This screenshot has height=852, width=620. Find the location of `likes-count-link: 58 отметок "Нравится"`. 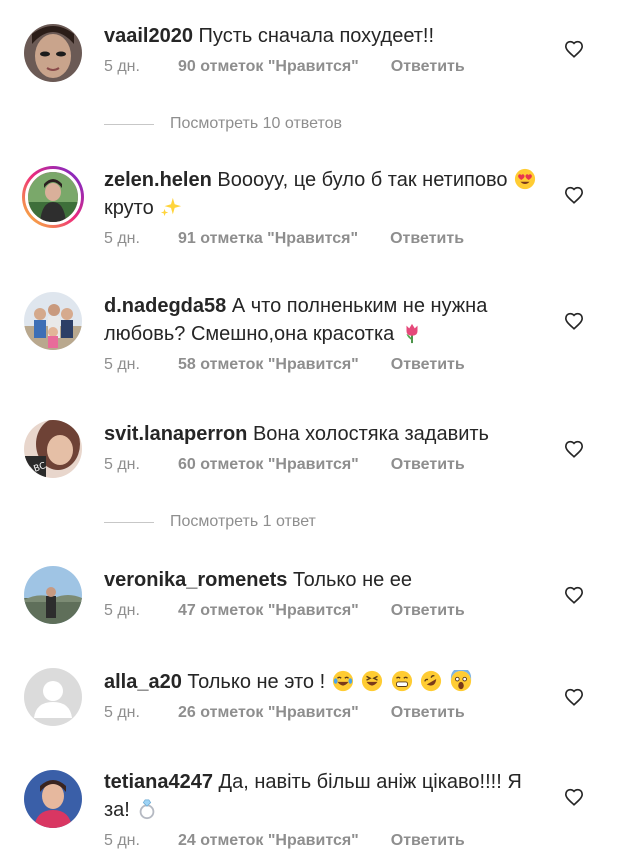

likes-count-link: 58 отметок "Нравится" is located at coordinates (268, 365).